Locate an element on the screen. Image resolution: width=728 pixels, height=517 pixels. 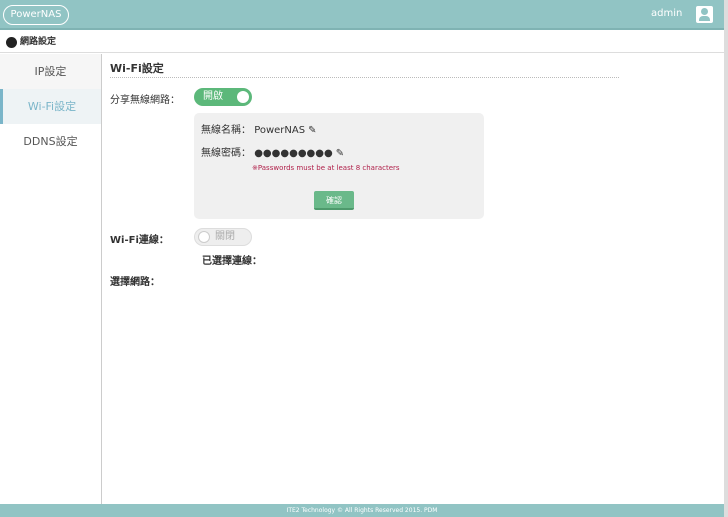
share-wifi-label: 分享無線網路： is located at coordinates (145, 100).